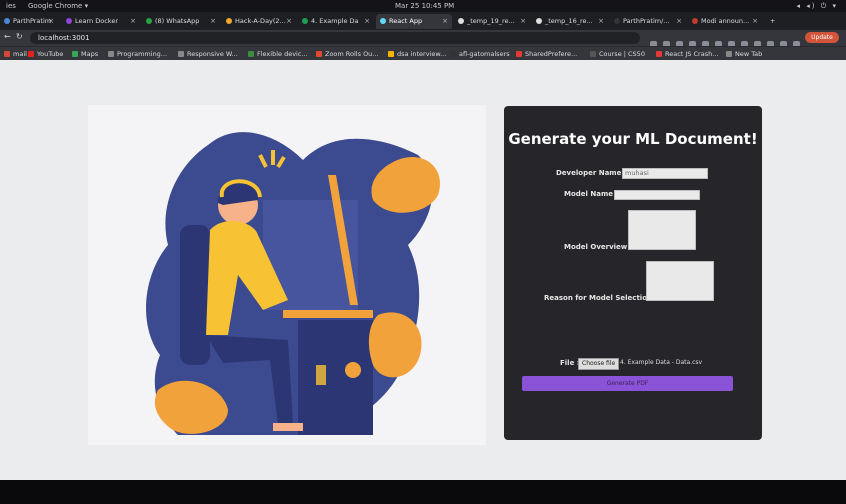 This screenshot has width=846, height=504. What do you see at coordinates (32, 21) in the screenshot?
I see `tab-label: ParthPratim` at bounding box center [32, 21].